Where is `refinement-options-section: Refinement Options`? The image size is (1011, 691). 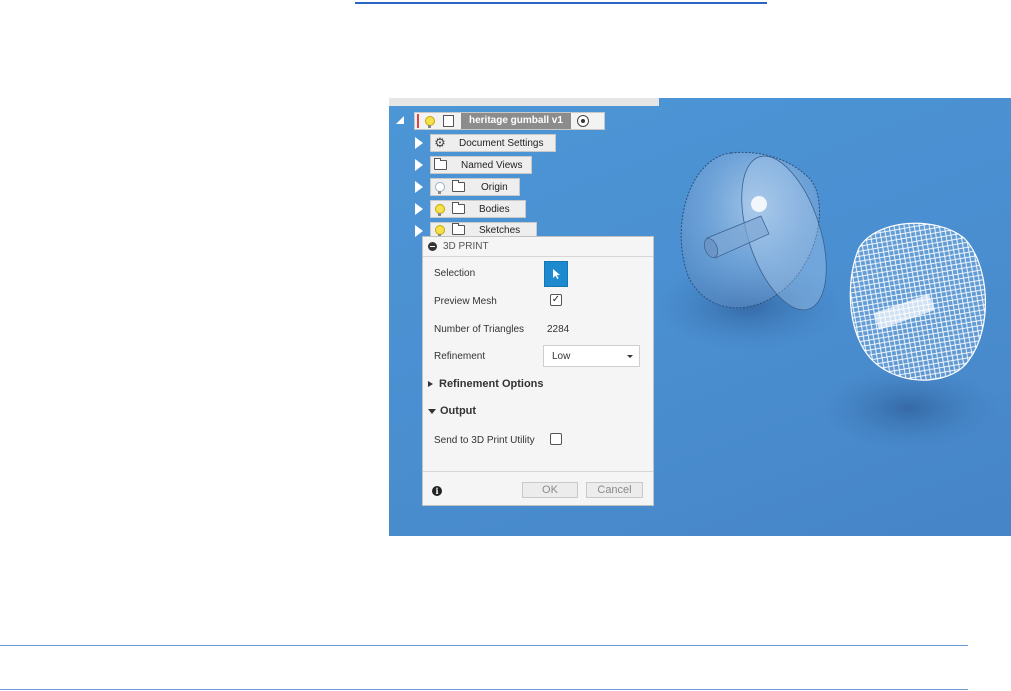
refinement-options-section: Refinement Options is located at coordinates (486, 384).